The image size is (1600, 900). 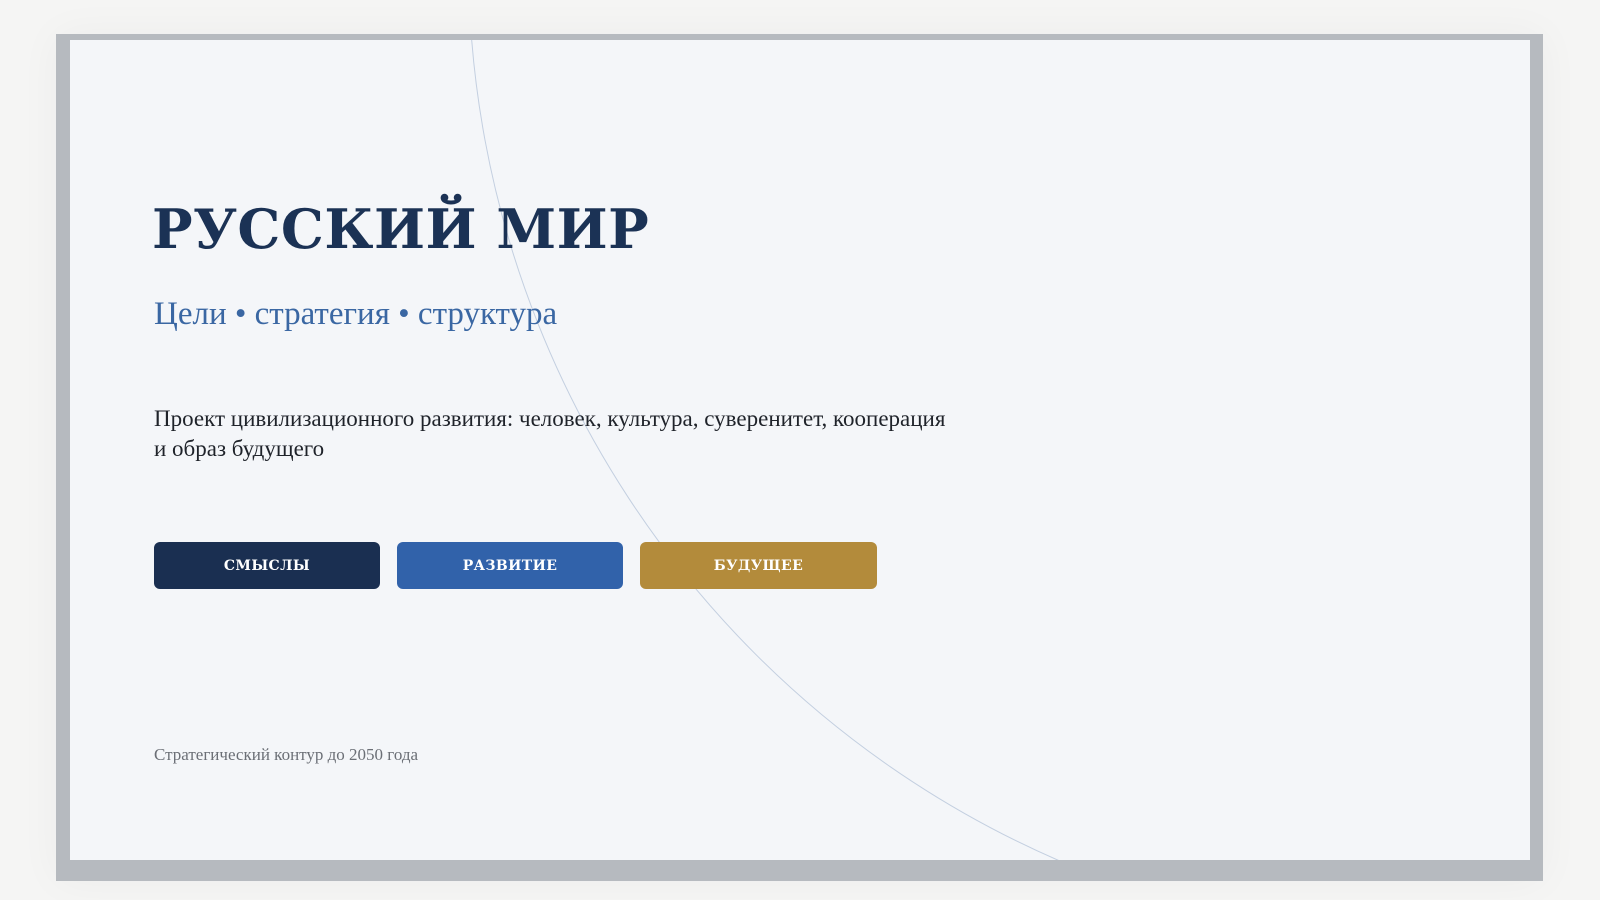 What do you see at coordinates (286, 754) in the screenshot?
I see `slide-footnote: Стратегический контур до 2050 года` at bounding box center [286, 754].